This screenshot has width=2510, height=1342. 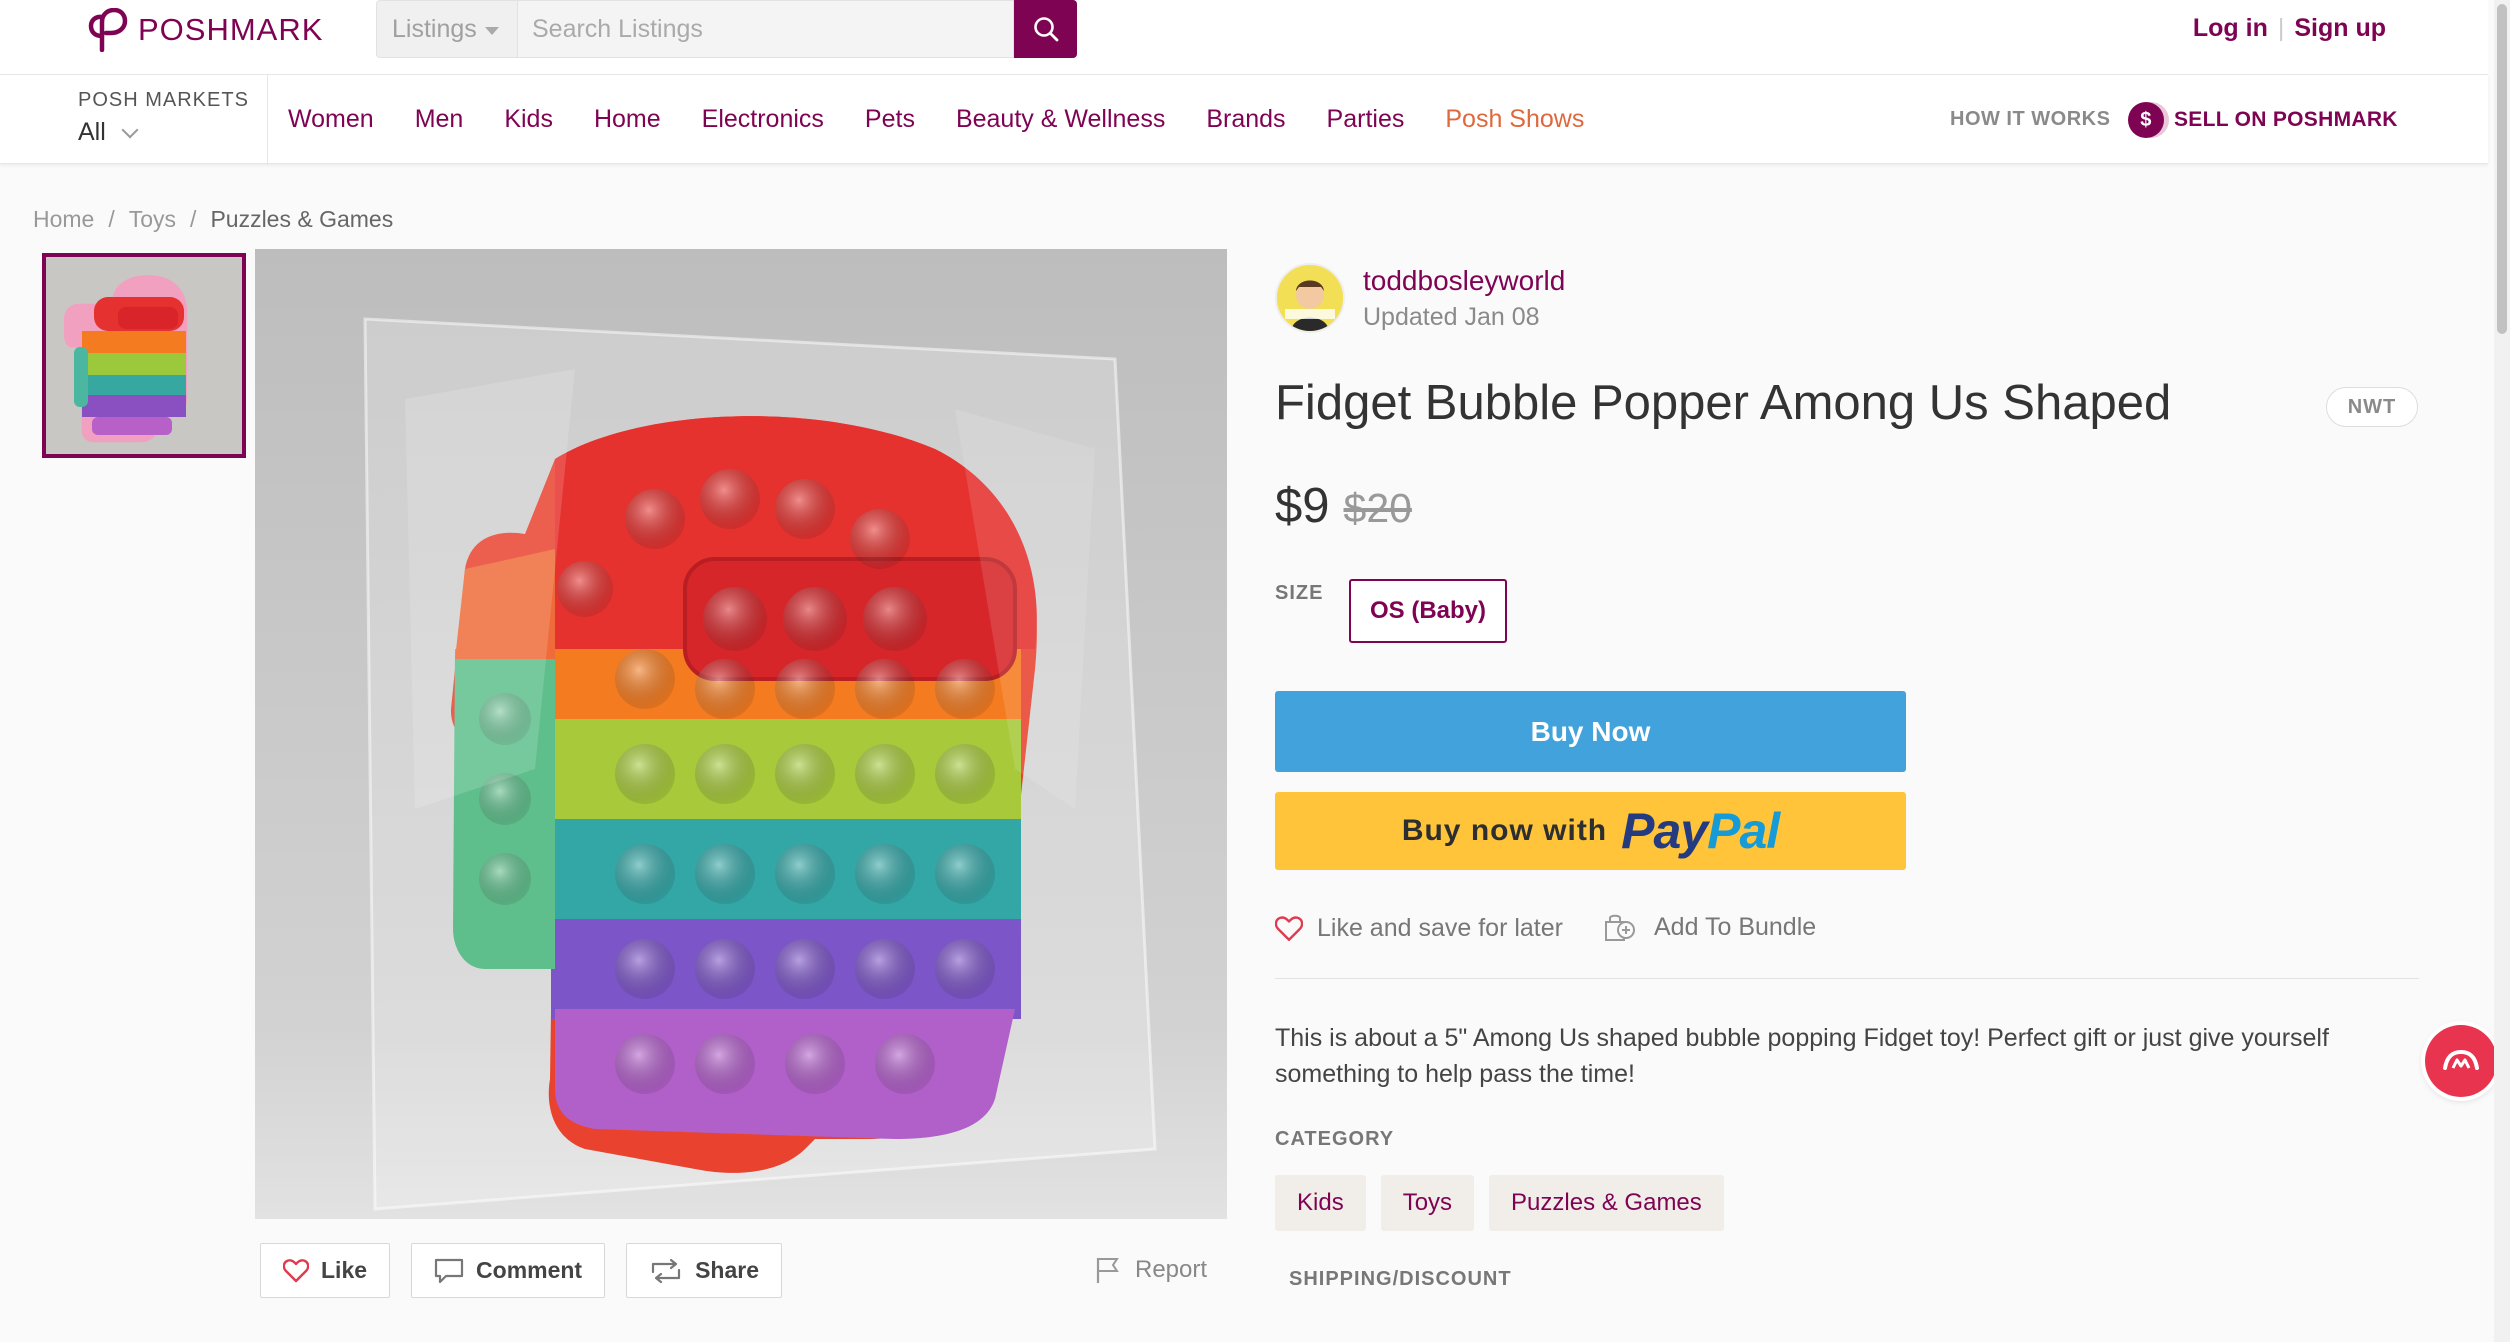 I want to click on poshmark-logo: POSHMARK, so click(x=205, y=30).